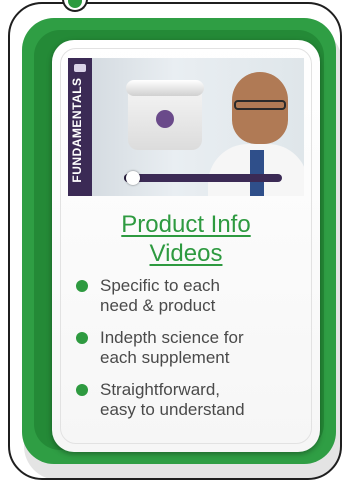 This screenshot has height=490, width=352. I want to click on heading-line-1: Product Info, so click(186, 224).